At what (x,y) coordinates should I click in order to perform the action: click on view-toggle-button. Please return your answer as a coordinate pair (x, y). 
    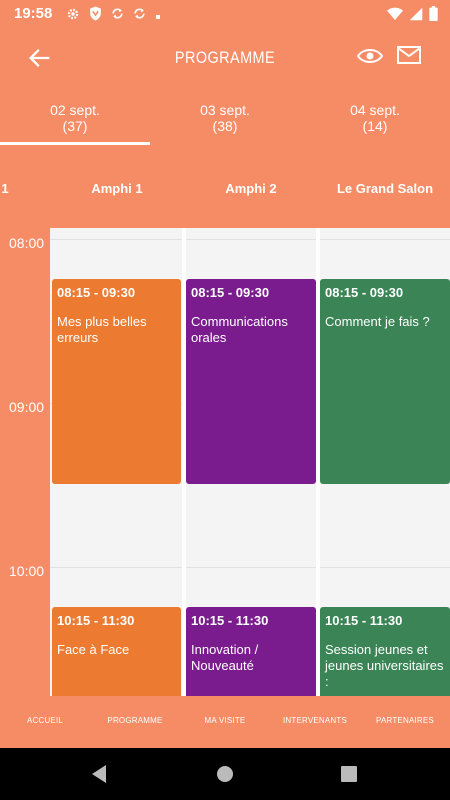
    Looking at the image, I should click on (371, 57).